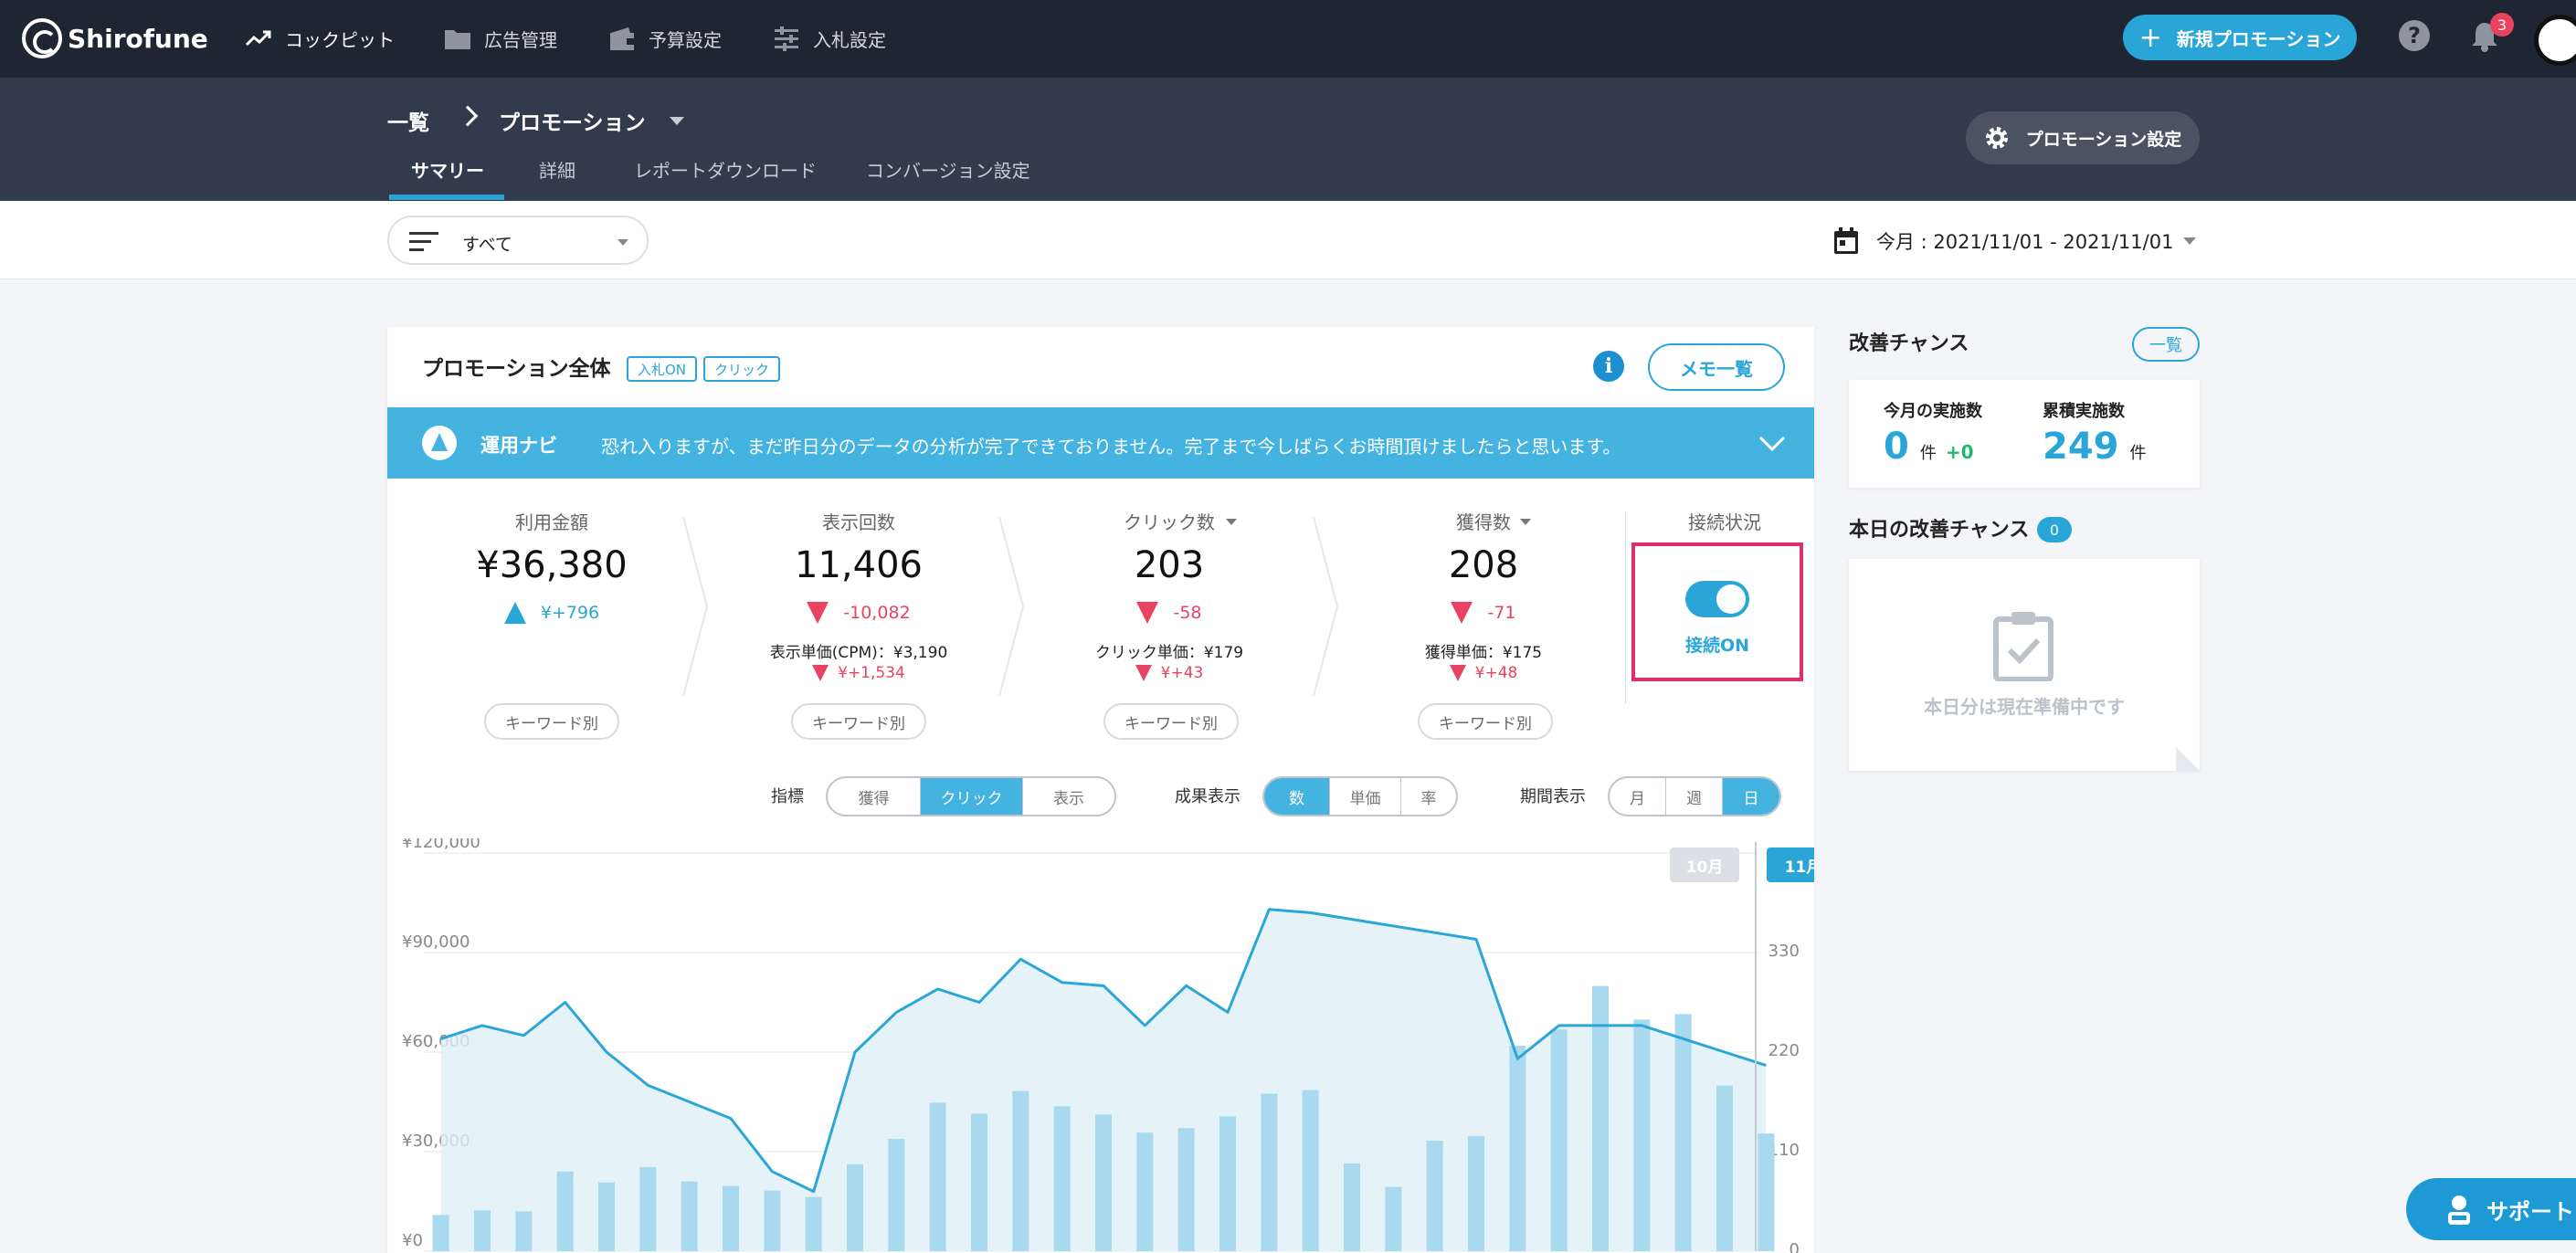 This screenshot has height=1253, width=2576. I want to click on user-avatar, so click(2555, 40).